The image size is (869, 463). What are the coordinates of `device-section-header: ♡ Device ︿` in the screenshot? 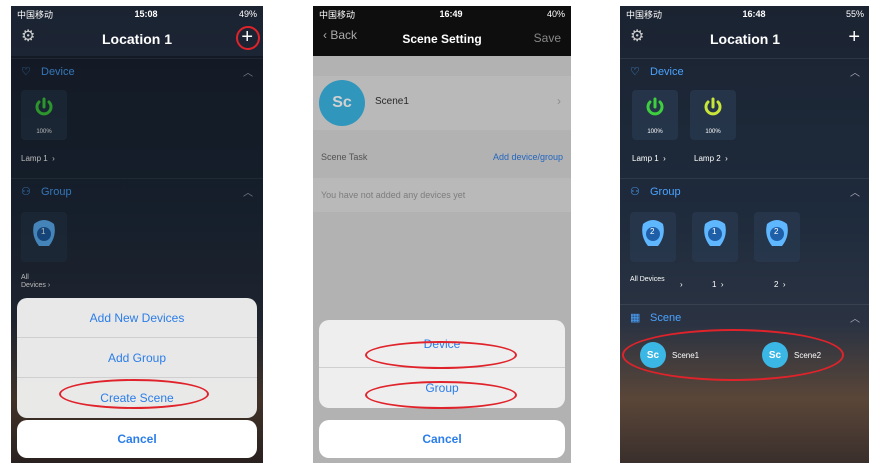 It's located at (744, 71).